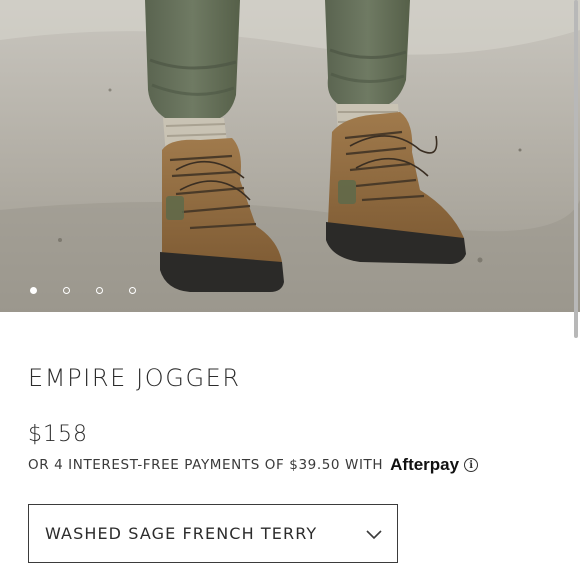 The image size is (580, 580). Describe the element at coordinates (181, 533) in the screenshot. I see `variant-selected-label: WASHED SAGE FRENCH TERRY` at that location.